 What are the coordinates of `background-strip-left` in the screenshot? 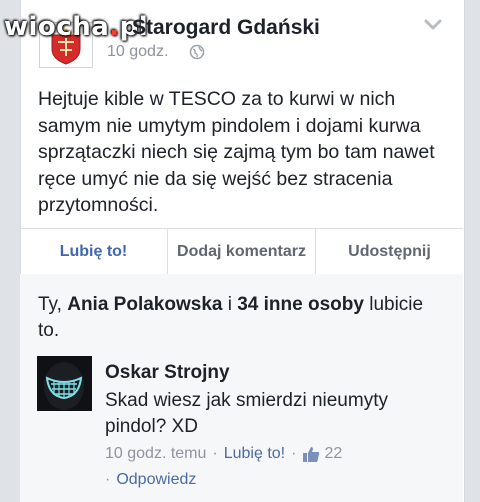 It's located at (10, 251).